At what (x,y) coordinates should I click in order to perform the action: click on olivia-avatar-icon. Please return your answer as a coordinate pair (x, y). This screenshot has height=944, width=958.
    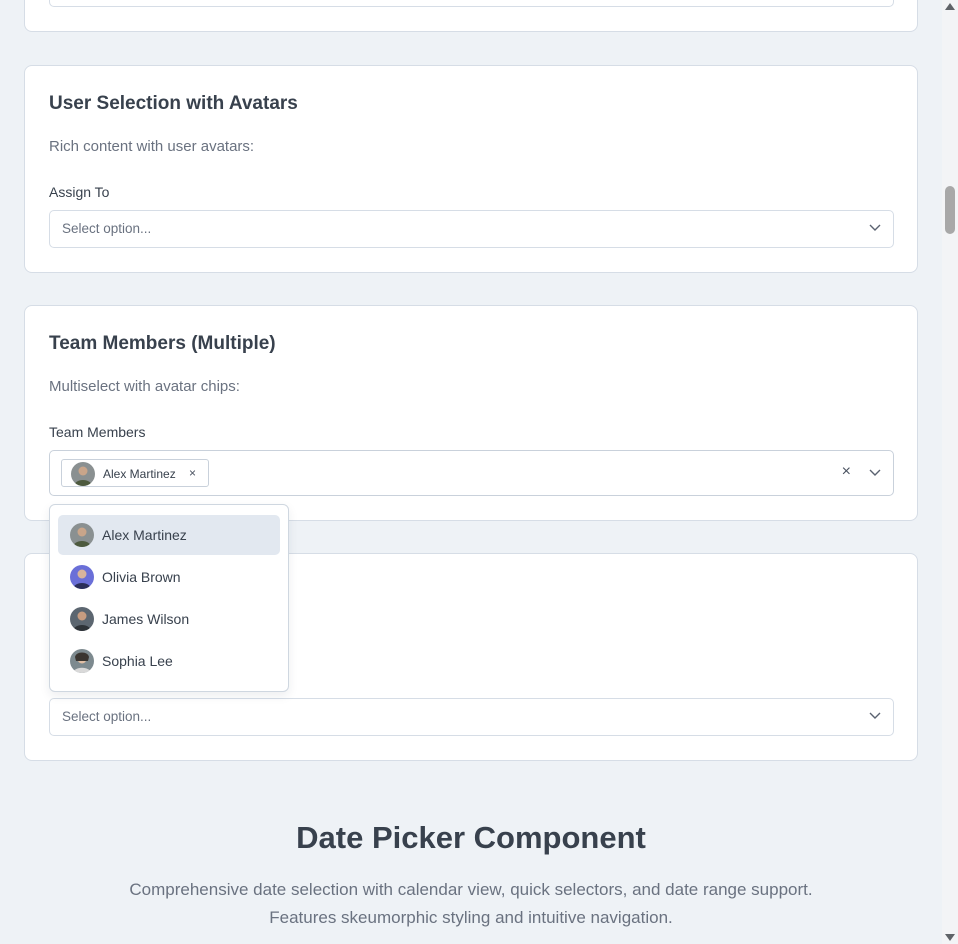
    Looking at the image, I should click on (82, 577).